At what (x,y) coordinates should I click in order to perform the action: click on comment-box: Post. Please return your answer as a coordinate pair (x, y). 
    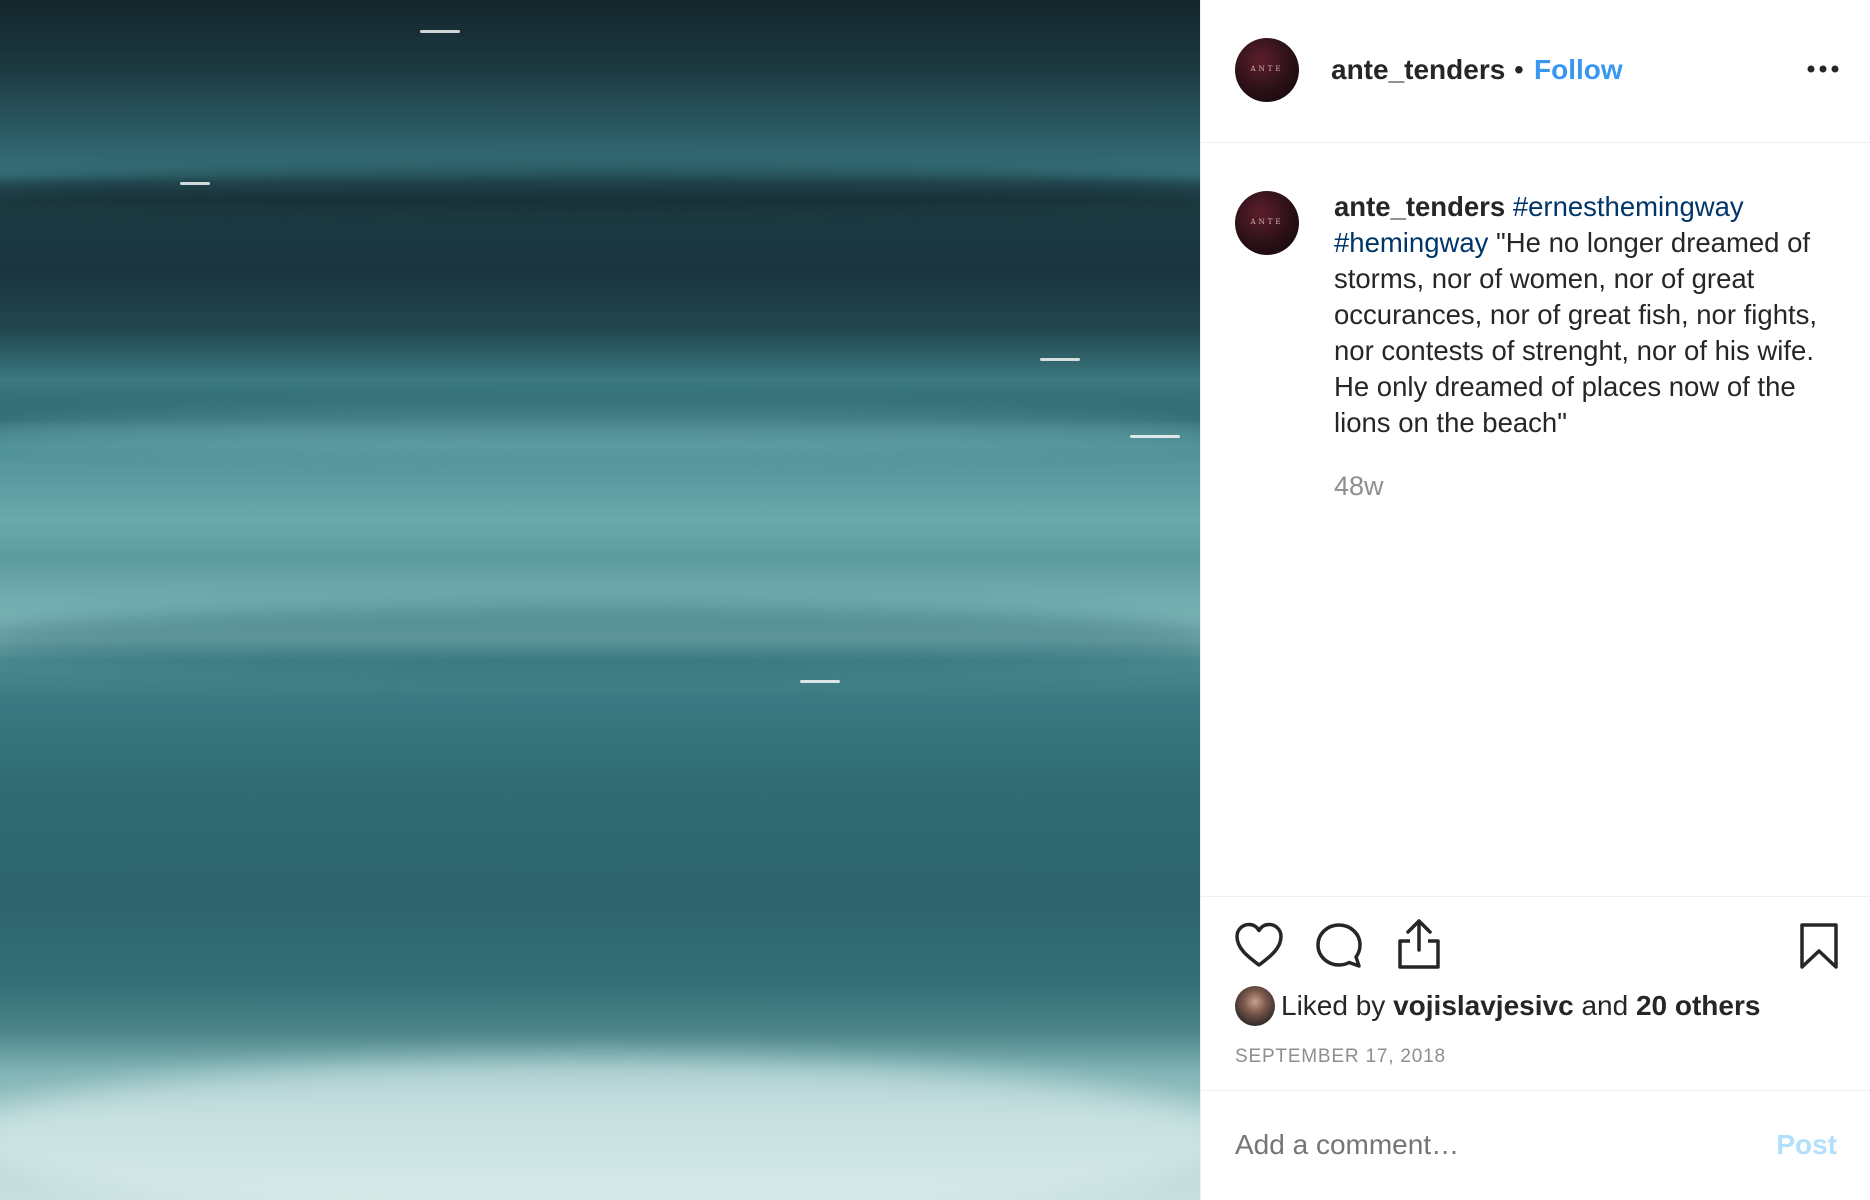
    Looking at the image, I should click on (1535, 1145).